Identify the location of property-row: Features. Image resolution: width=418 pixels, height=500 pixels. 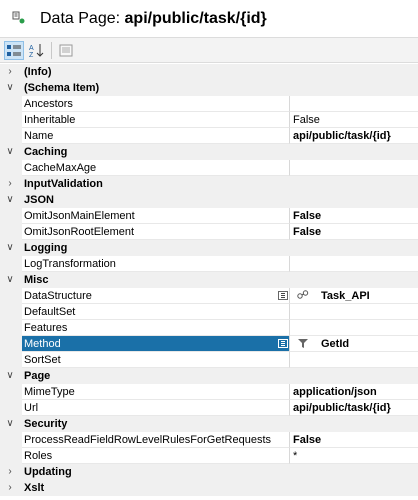
(209, 328).